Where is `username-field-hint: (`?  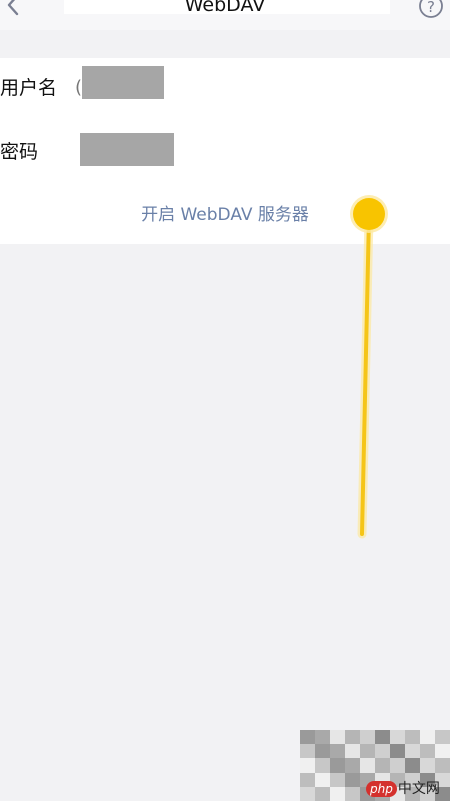 username-field-hint: ( is located at coordinates (79, 87).